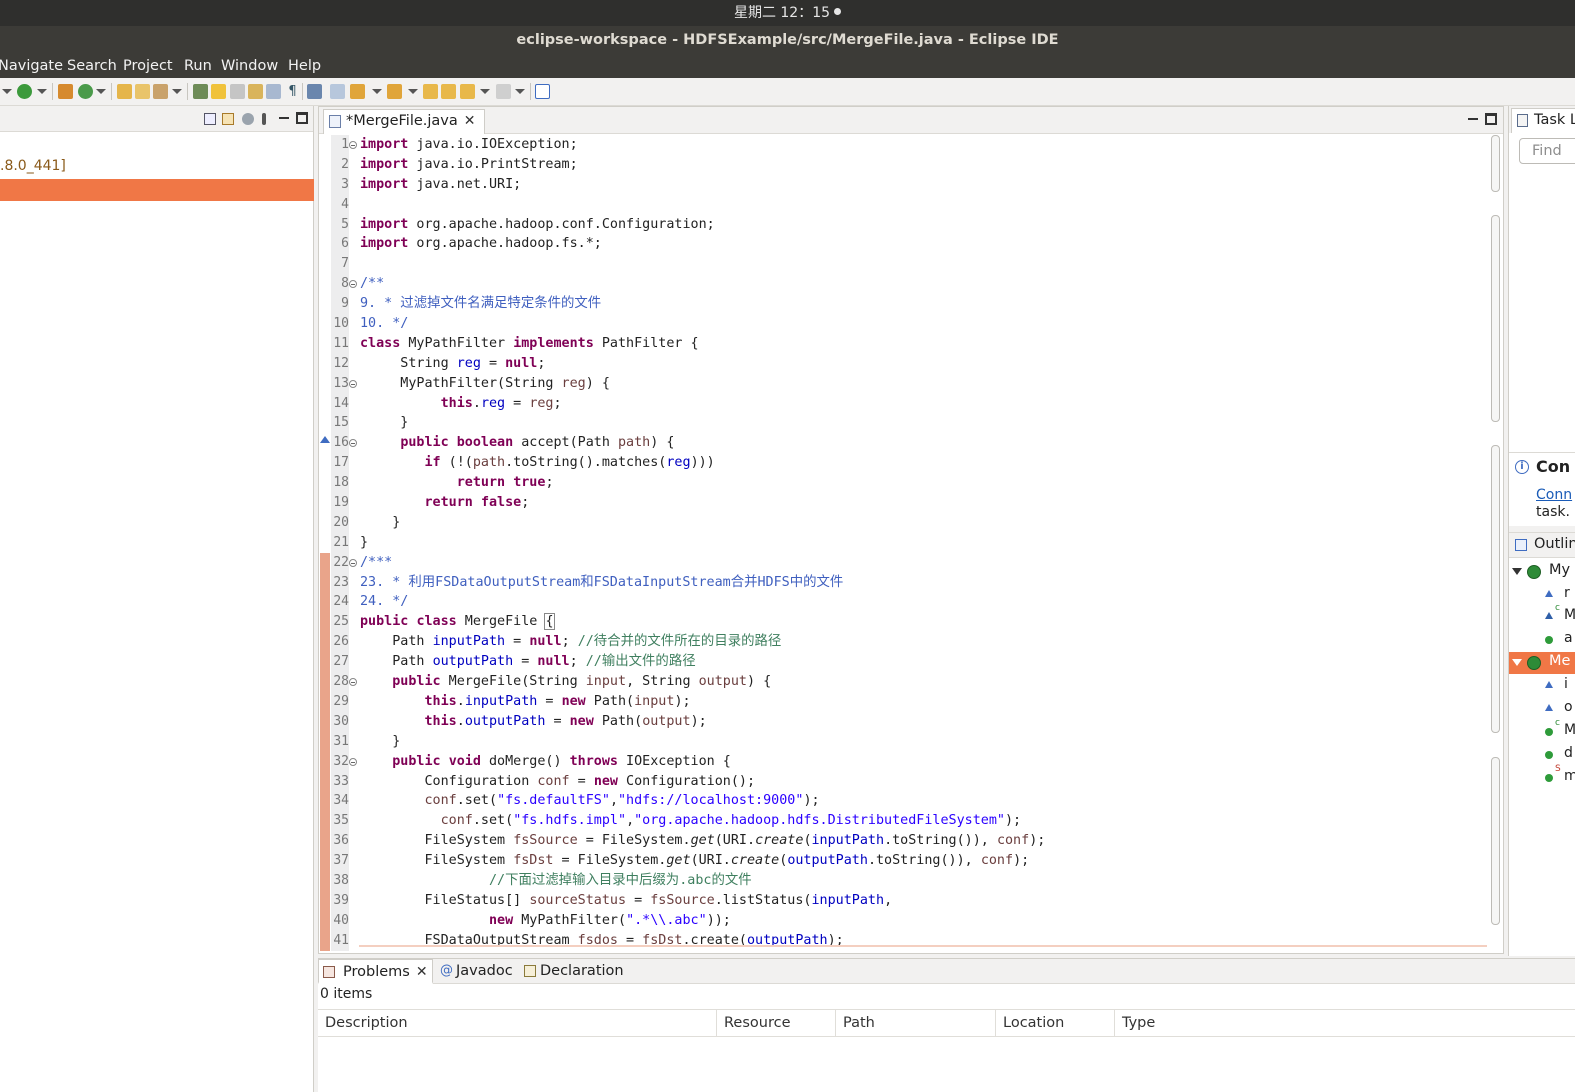  Describe the element at coordinates (903, 722) in the screenshot. I see `code-line: 30 this.outputPath = new Path(output);` at that location.